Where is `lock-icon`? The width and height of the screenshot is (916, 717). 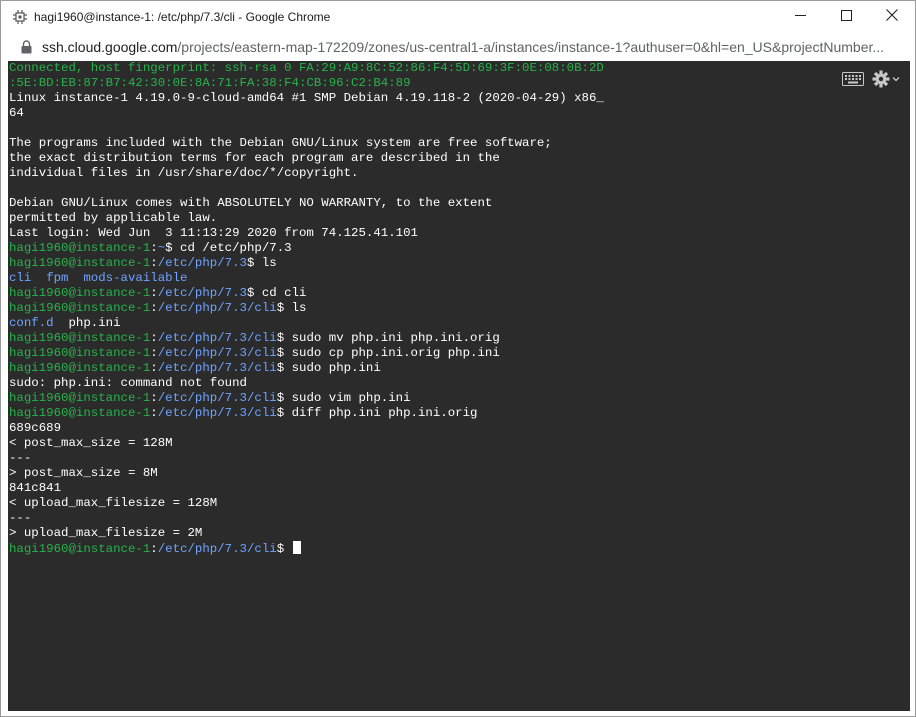
lock-icon is located at coordinates (26, 47).